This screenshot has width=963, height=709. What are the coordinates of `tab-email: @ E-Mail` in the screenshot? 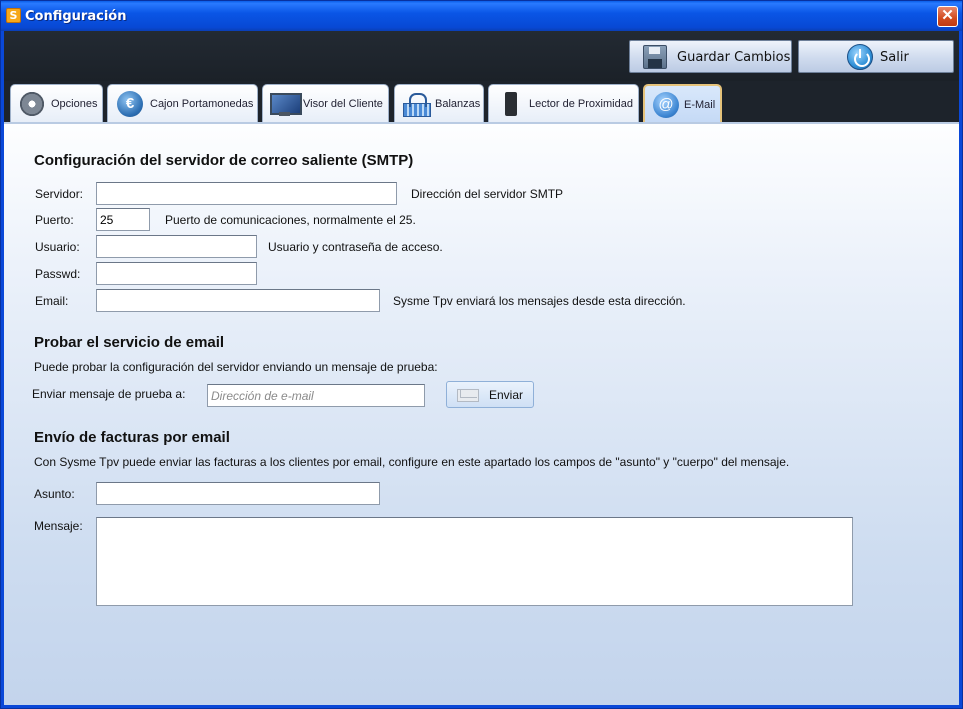 It's located at (682, 103).